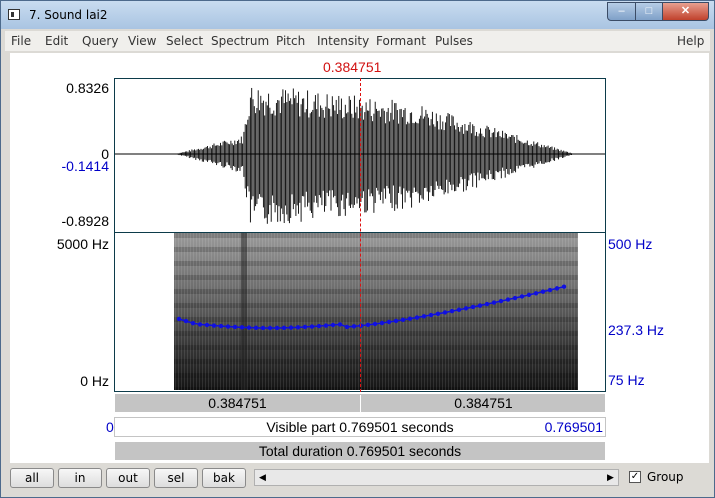  Describe the element at coordinates (238, 404) in the screenshot. I see `cursor-left-segment: 0.384751` at that location.